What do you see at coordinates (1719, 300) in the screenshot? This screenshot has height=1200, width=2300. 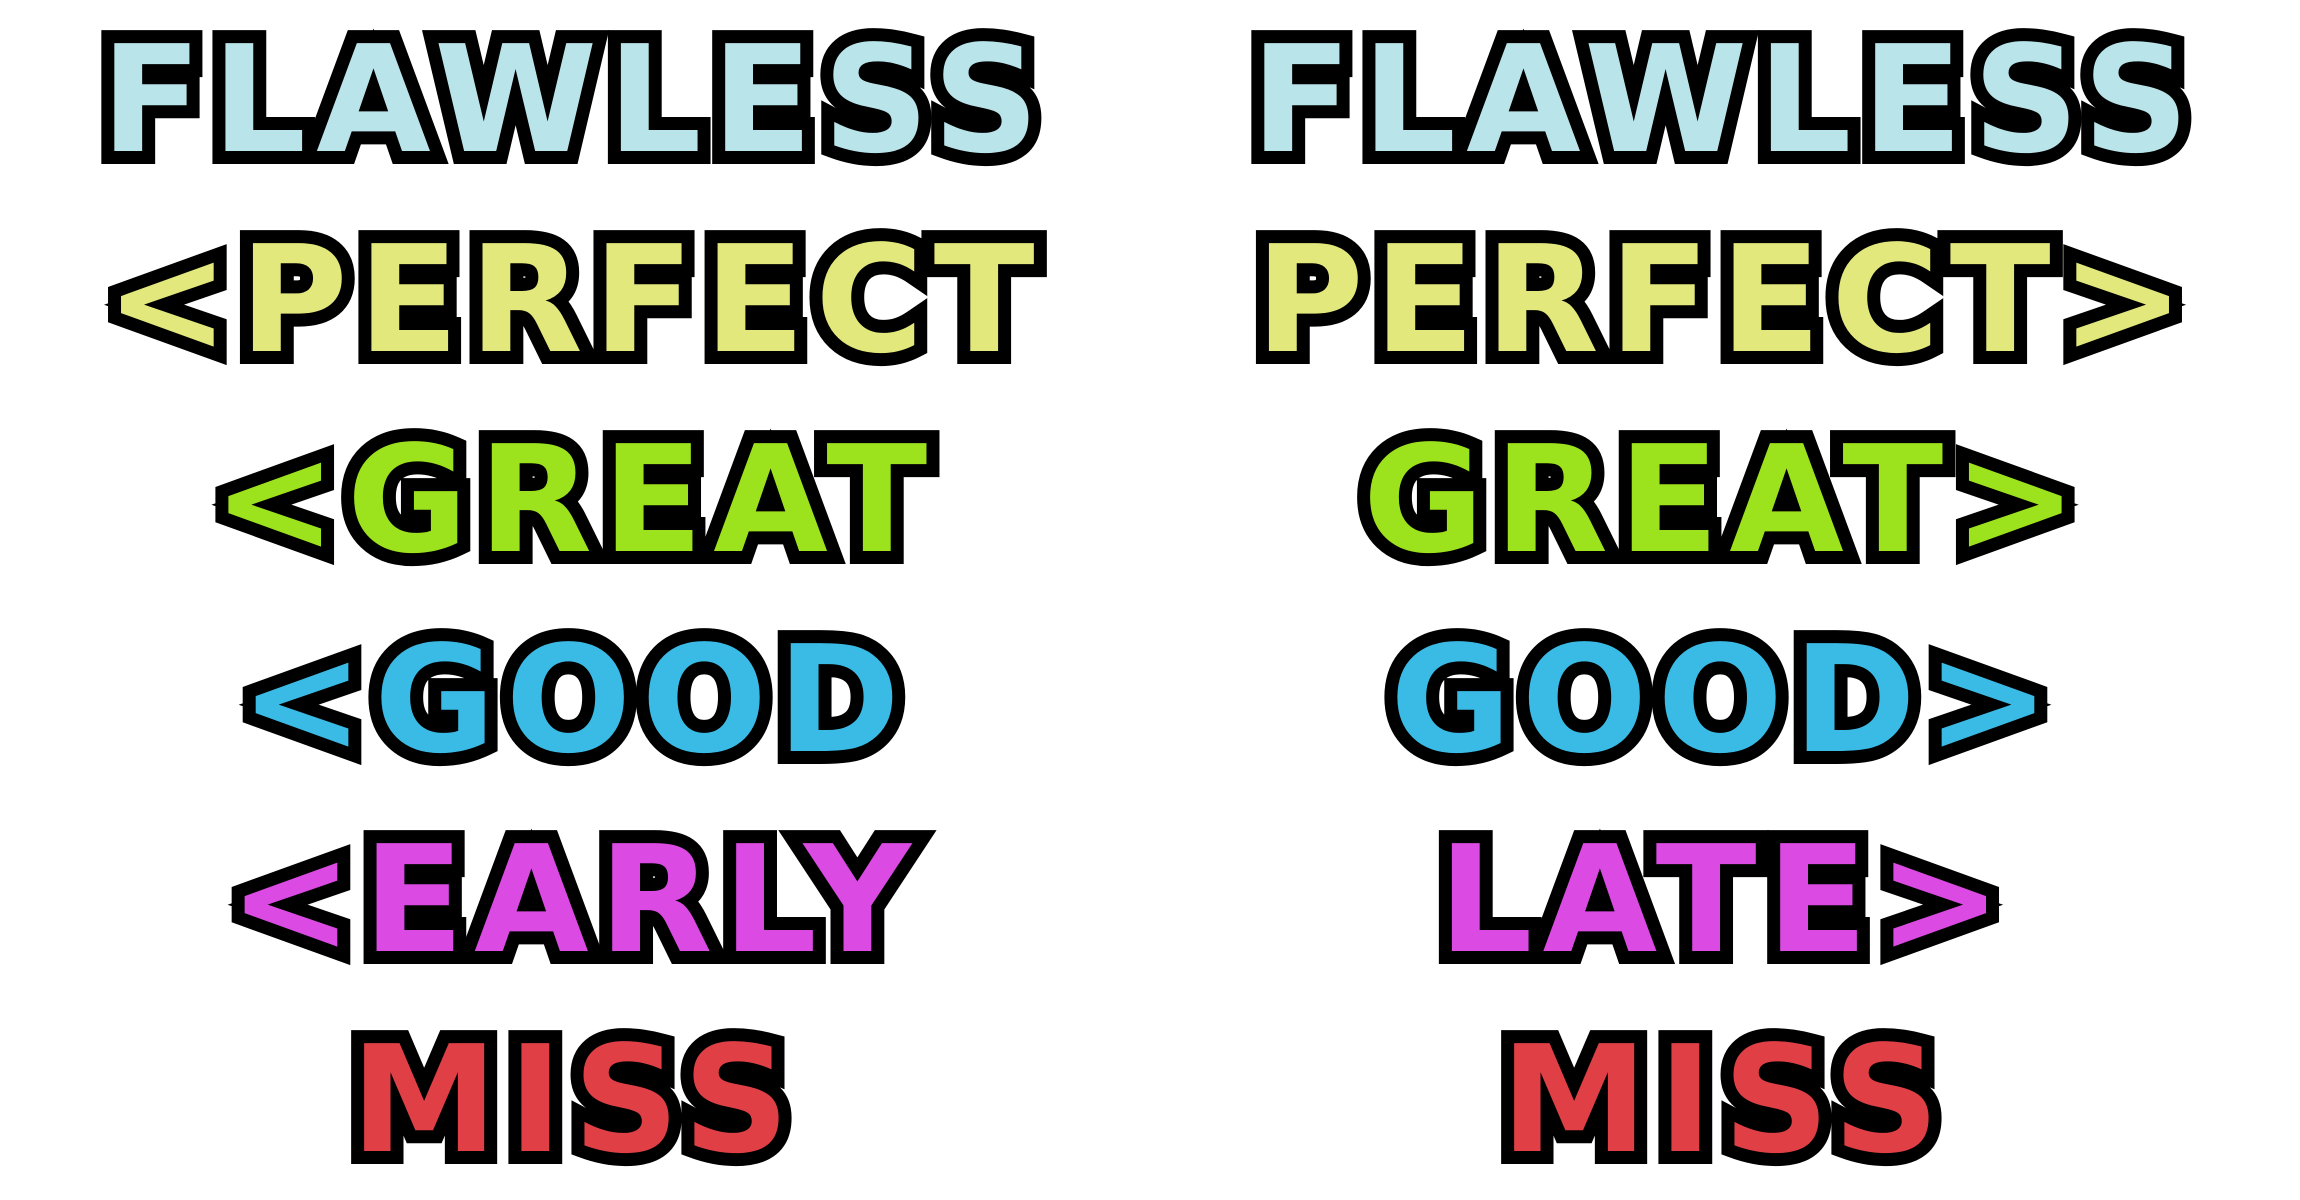 I see `perfect-late-label: PERFECT>` at bounding box center [1719, 300].